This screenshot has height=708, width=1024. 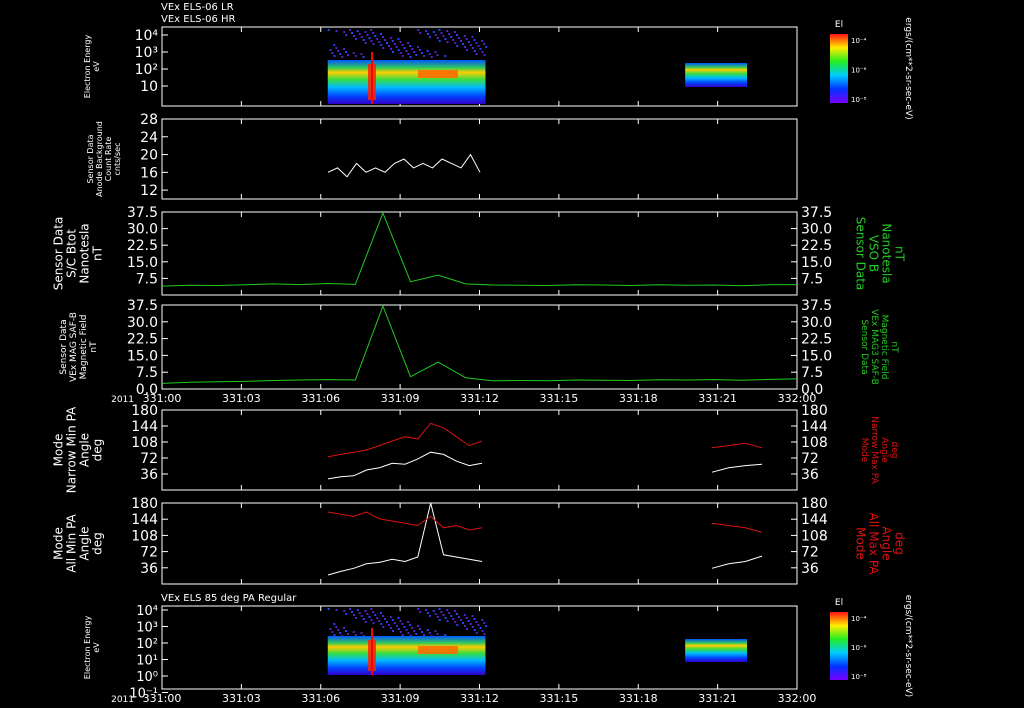 I want to click on y-axis-label: Mode Narrow Min PA Angle deg, so click(x=78, y=449).